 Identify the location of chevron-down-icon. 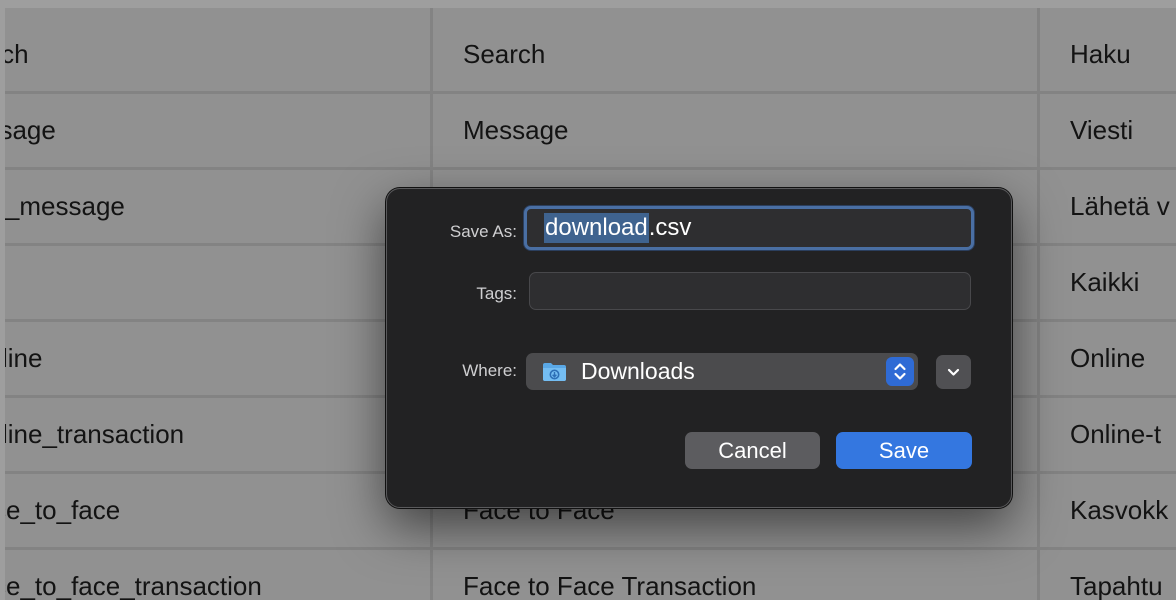
(953, 372).